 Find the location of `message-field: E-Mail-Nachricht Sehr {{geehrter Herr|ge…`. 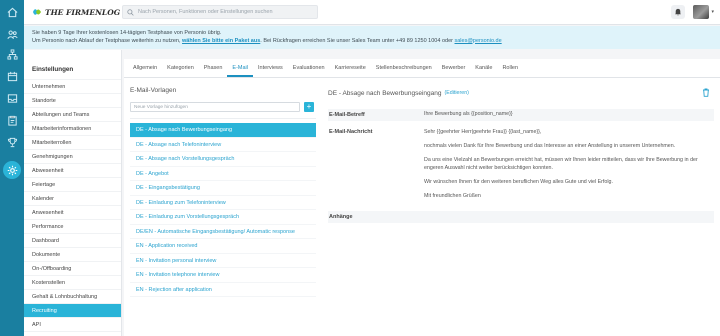

message-field: E-Mail-Nachricht Sehr {{geehrter Herr|ge… is located at coordinates (521, 168).